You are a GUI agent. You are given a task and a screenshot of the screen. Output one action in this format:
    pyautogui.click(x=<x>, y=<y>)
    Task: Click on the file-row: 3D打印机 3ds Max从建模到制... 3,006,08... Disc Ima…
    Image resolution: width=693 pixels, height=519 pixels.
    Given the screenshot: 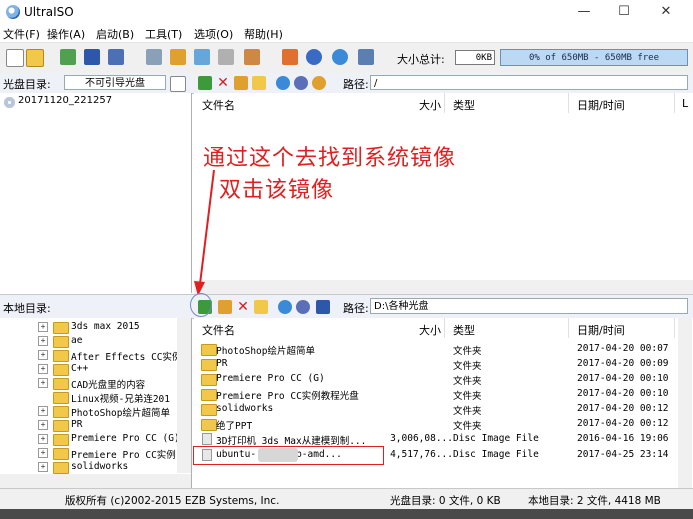 What is the action you would take?
    pyautogui.click(x=441, y=439)
    